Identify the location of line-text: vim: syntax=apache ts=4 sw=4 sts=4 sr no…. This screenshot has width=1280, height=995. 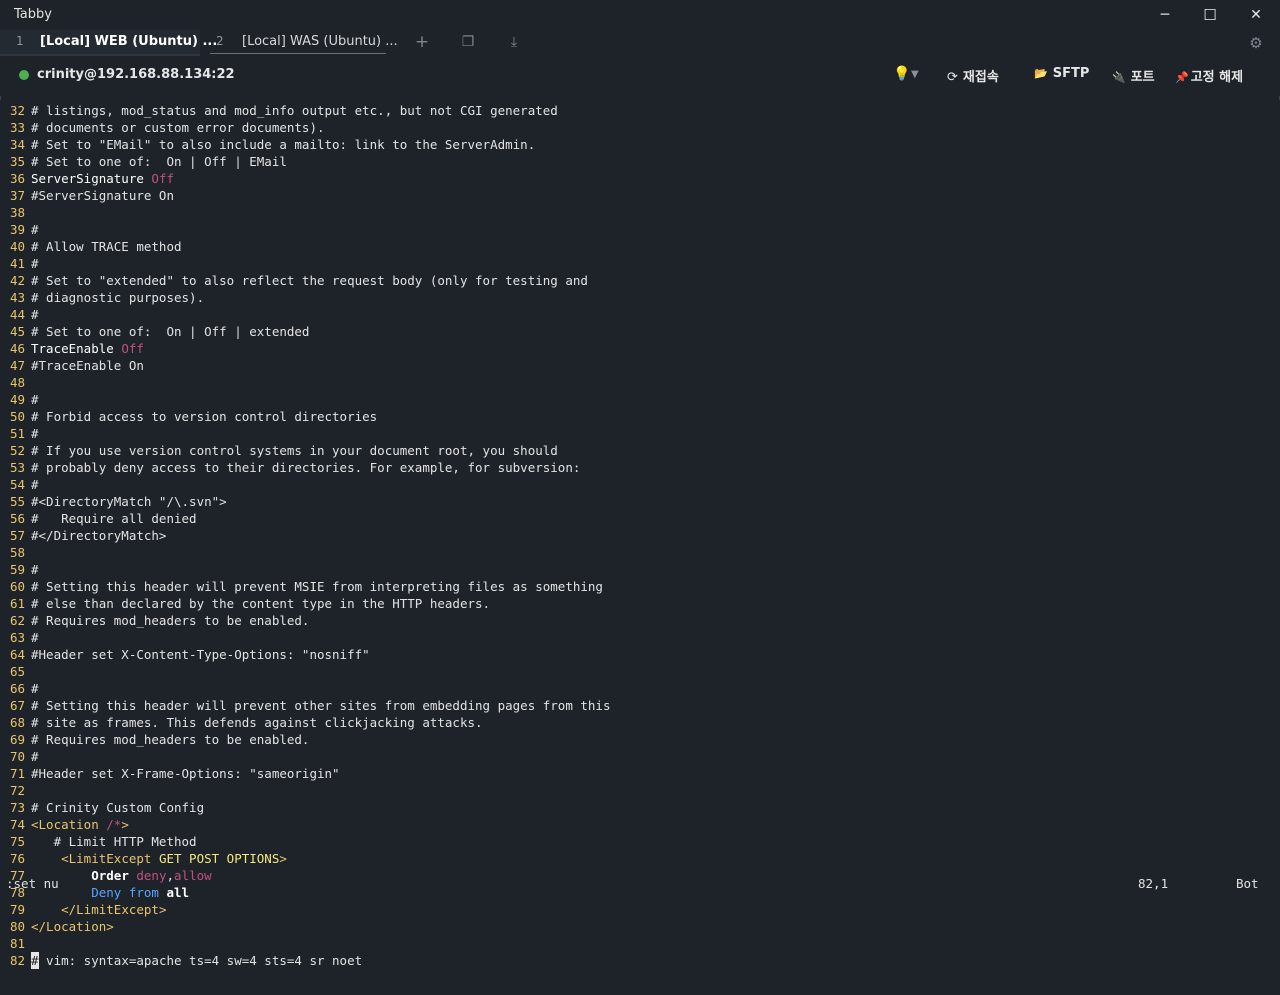
(200, 960).